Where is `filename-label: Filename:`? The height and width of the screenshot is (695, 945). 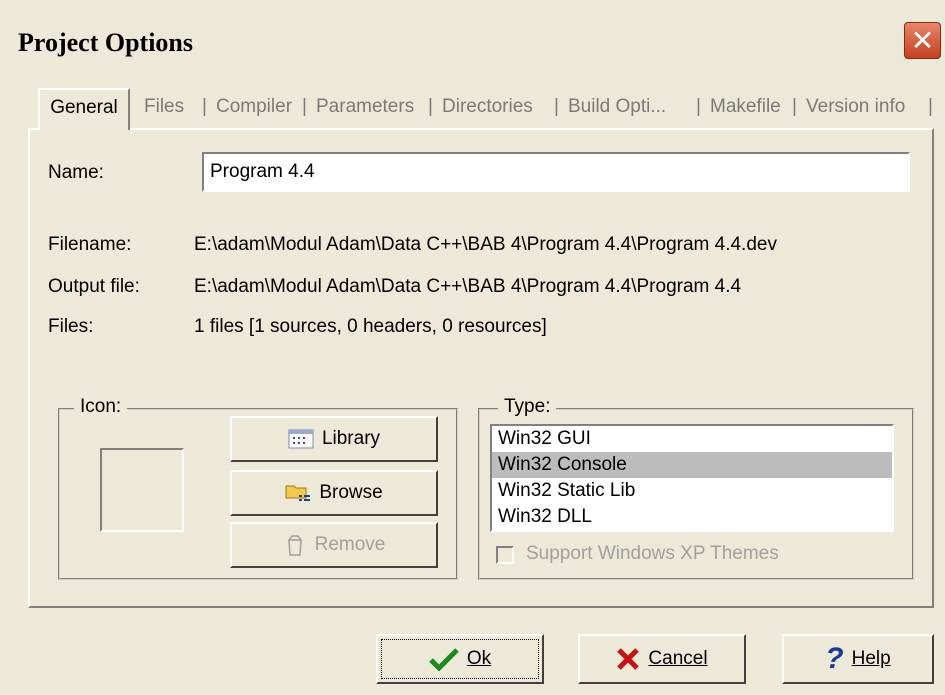 filename-label: Filename: is located at coordinates (90, 244).